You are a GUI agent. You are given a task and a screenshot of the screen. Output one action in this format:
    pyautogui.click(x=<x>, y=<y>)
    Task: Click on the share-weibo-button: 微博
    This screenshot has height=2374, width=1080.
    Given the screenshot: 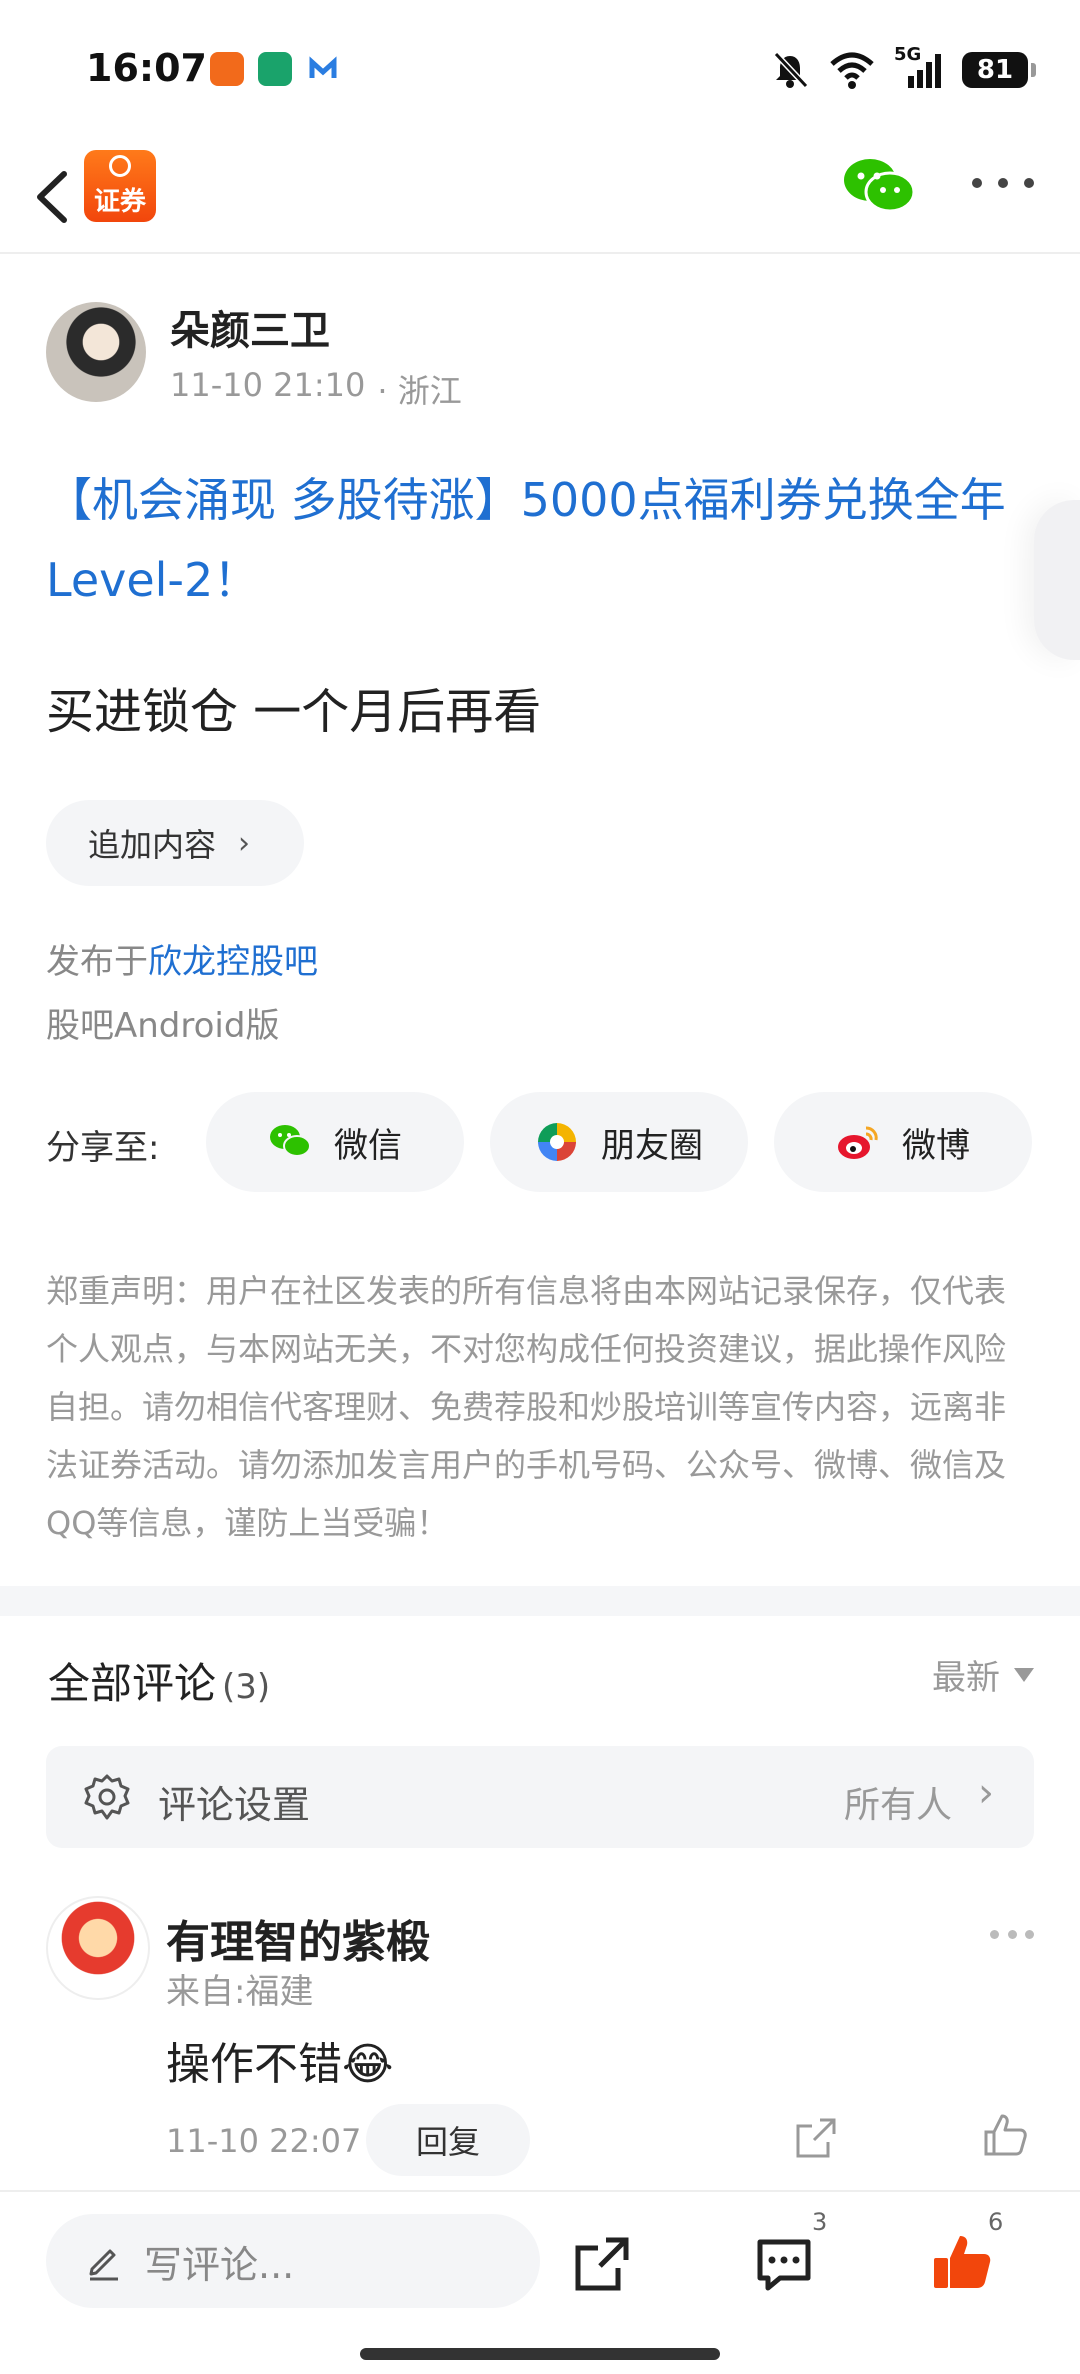 What is the action you would take?
    pyautogui.click(x=903, y=1142)
    